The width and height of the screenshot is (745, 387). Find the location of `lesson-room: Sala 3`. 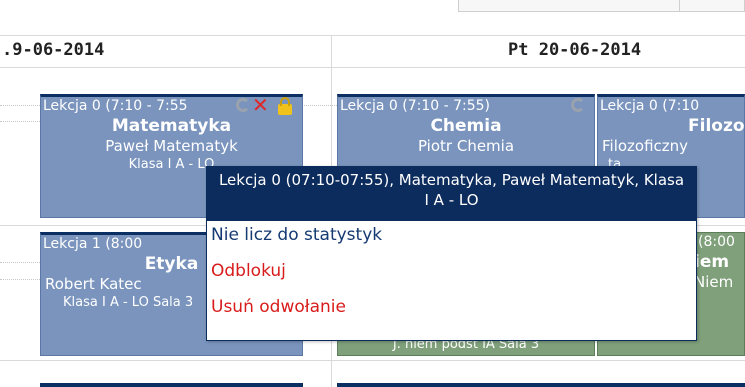

lesson-room: Sala 3 is located at coordinates (173, 302).